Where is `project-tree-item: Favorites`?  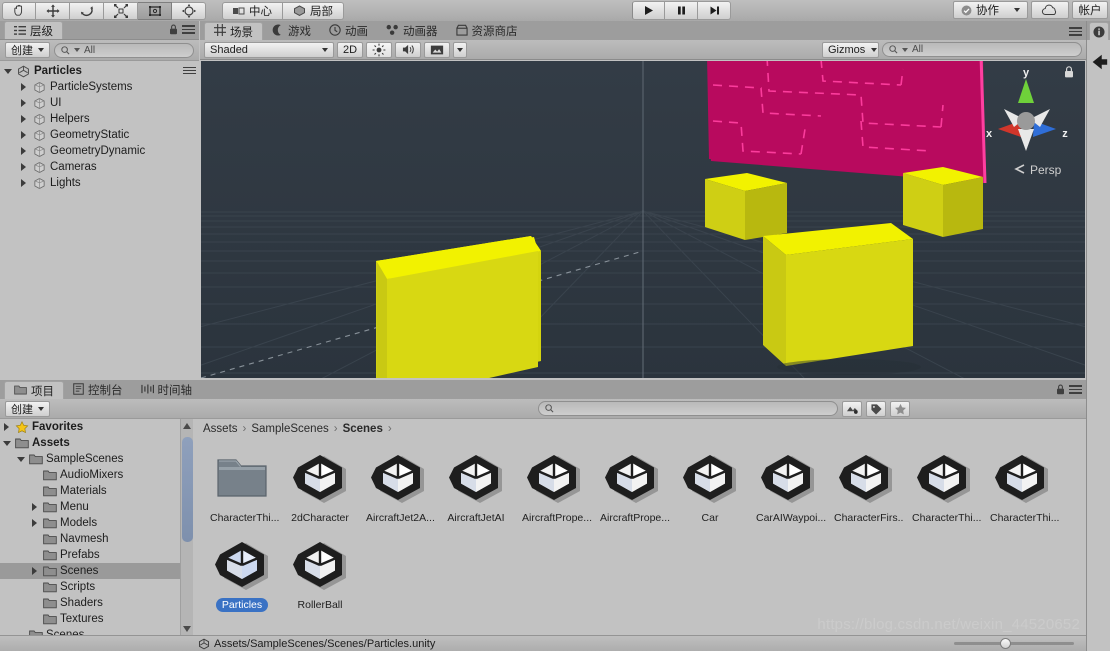
project-tree-item: Favorites is located at coordinates (96, 427).